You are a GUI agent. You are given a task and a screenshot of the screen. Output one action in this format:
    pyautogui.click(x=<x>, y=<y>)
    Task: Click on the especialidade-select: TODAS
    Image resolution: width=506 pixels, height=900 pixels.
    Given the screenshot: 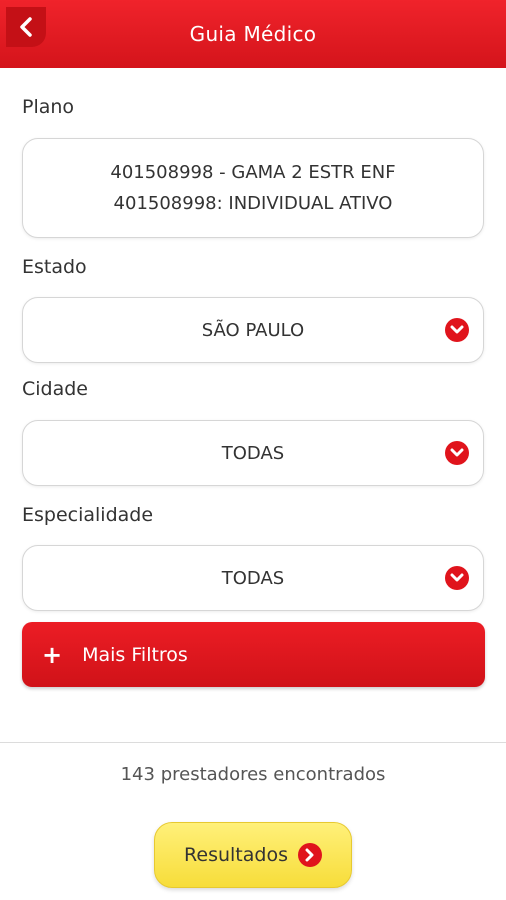 What is the action you would take?
    pyautogui.click(x=253, y=578)
    